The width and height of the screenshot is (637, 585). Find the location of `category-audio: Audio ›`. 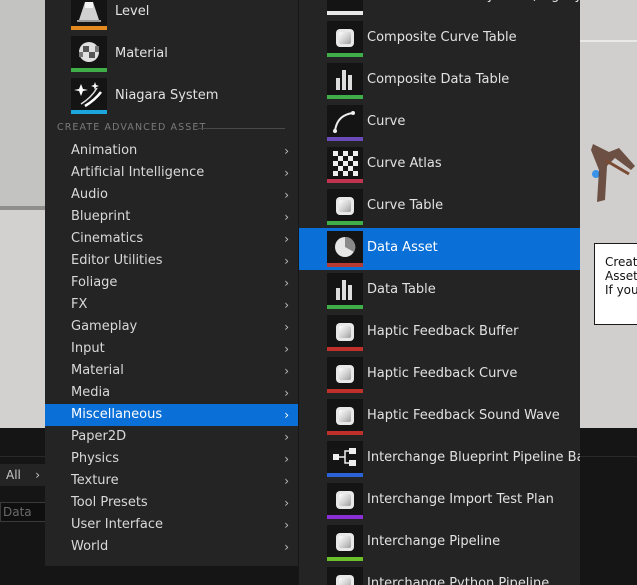

category-audio: Audio › is located at coordinates (171, 195).